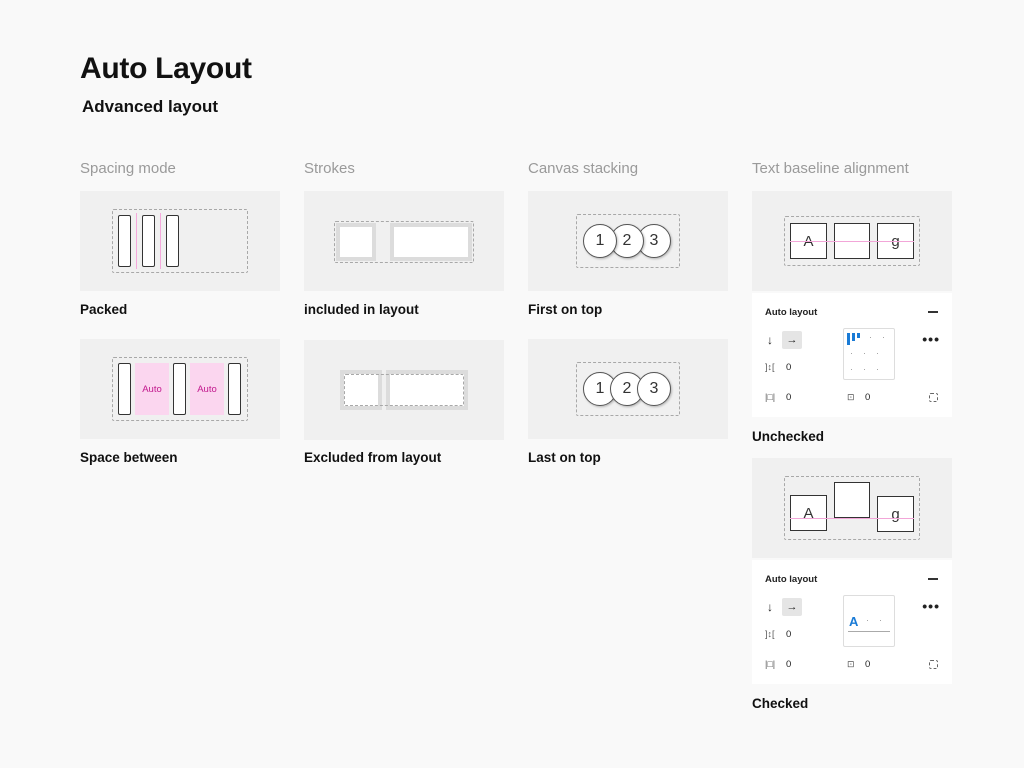  I want to click on circle-1: 1, so click(600, 241).